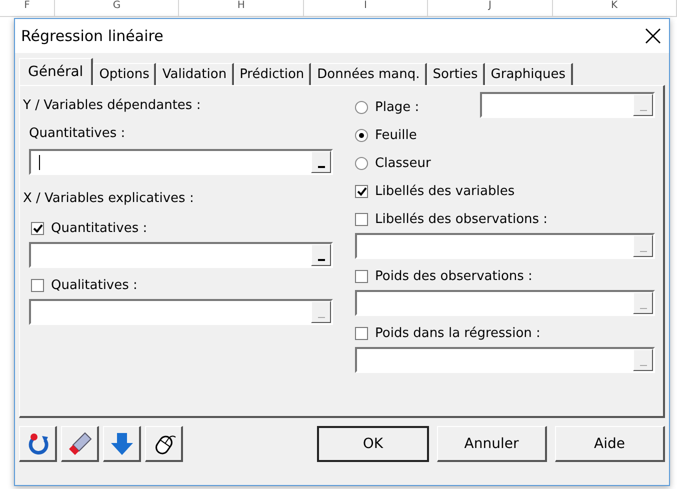 The width and height of the screenshot is (677, 489). What do you see at coordinates (117, 8) in the screenshot?
I see `column-header: G` at bounding box center [117, 8].